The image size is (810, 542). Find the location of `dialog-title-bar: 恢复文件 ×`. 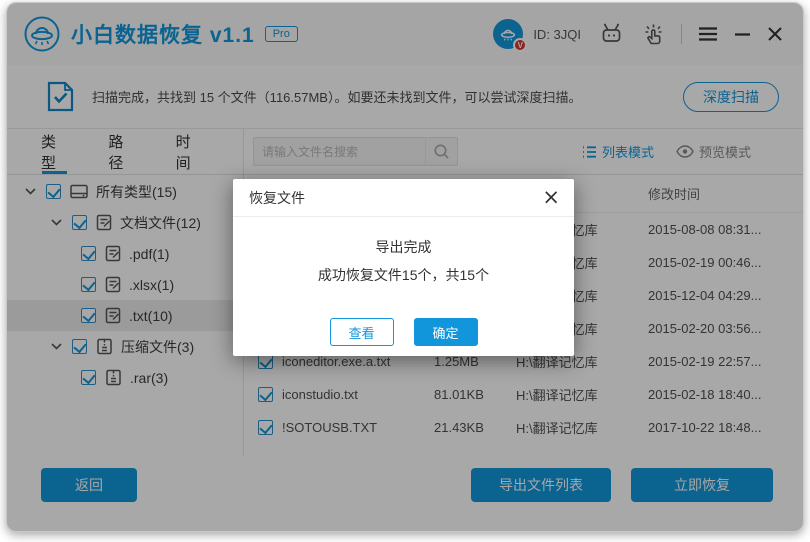

dialog-title-bar: 恢复文件 × is located at coordinates (403, 198).